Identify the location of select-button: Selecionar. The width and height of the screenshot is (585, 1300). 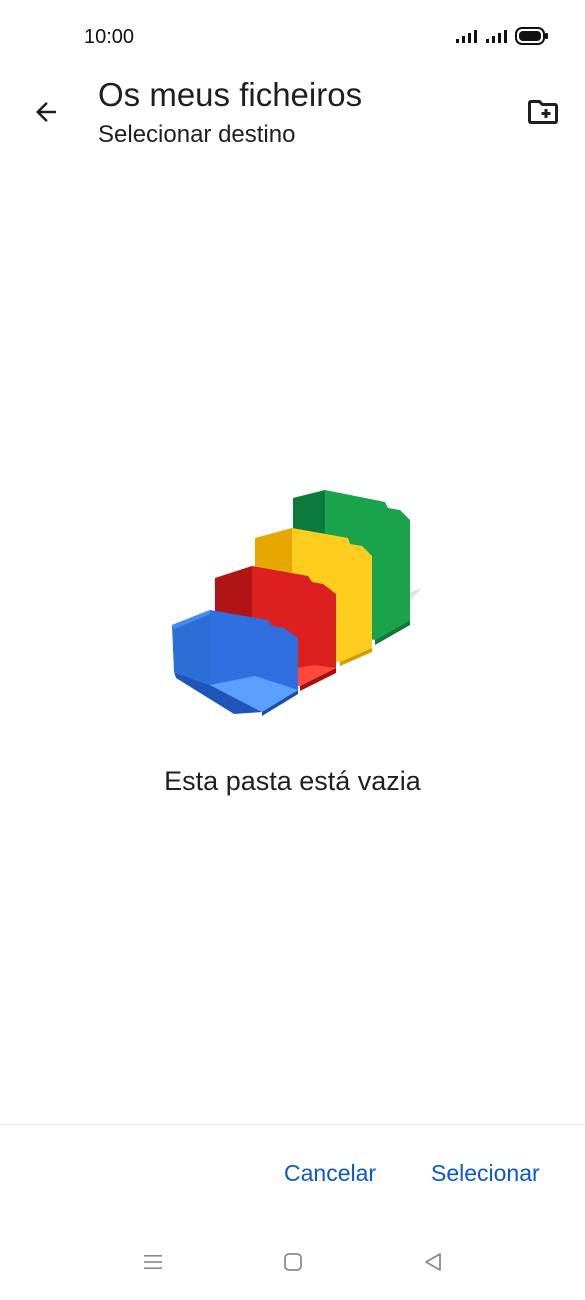
(485, 1173).